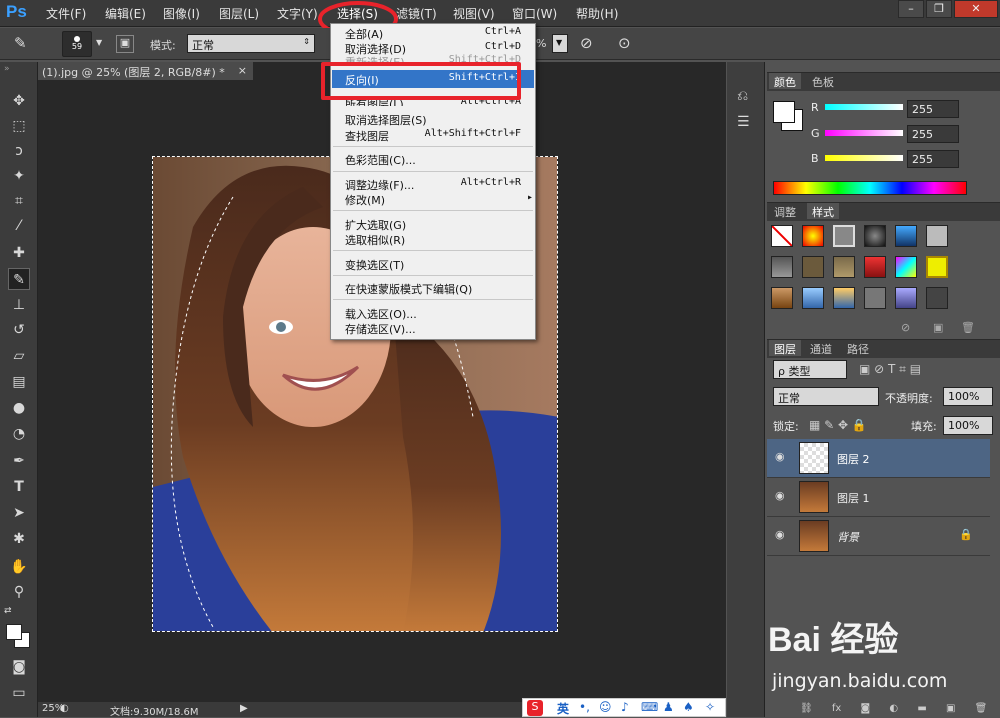 This screenshot has width=1000, height=718. Describe the element at coordinates (597, 13) in the screenshot. I see `menu-help: 帮助(H)` at that location.